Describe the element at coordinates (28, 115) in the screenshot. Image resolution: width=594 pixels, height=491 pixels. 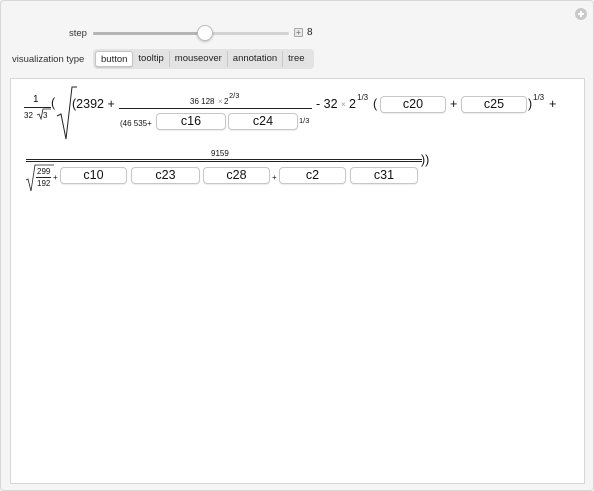
I see `frac-den-32: 32` at that location.